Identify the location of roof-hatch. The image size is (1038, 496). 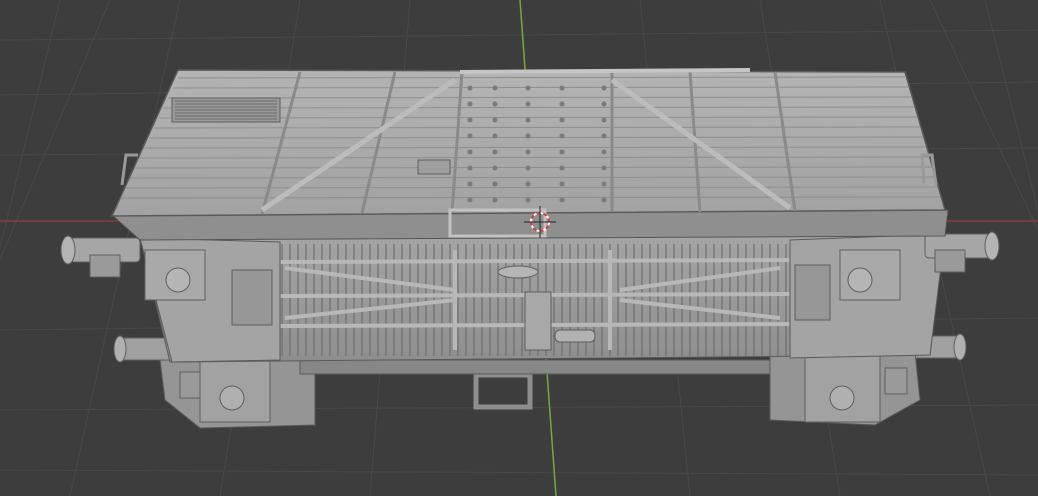
(434, 167).